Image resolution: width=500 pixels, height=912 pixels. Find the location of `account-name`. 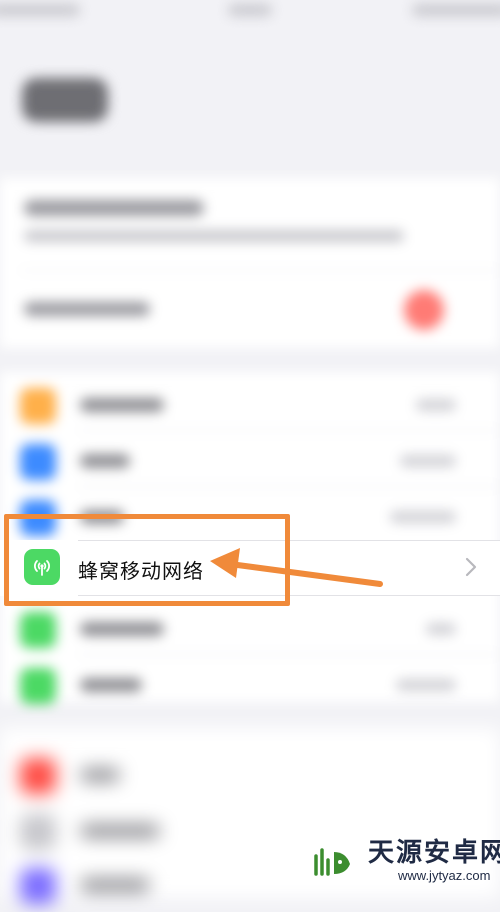

account-name is located at coordinates (114, 208).